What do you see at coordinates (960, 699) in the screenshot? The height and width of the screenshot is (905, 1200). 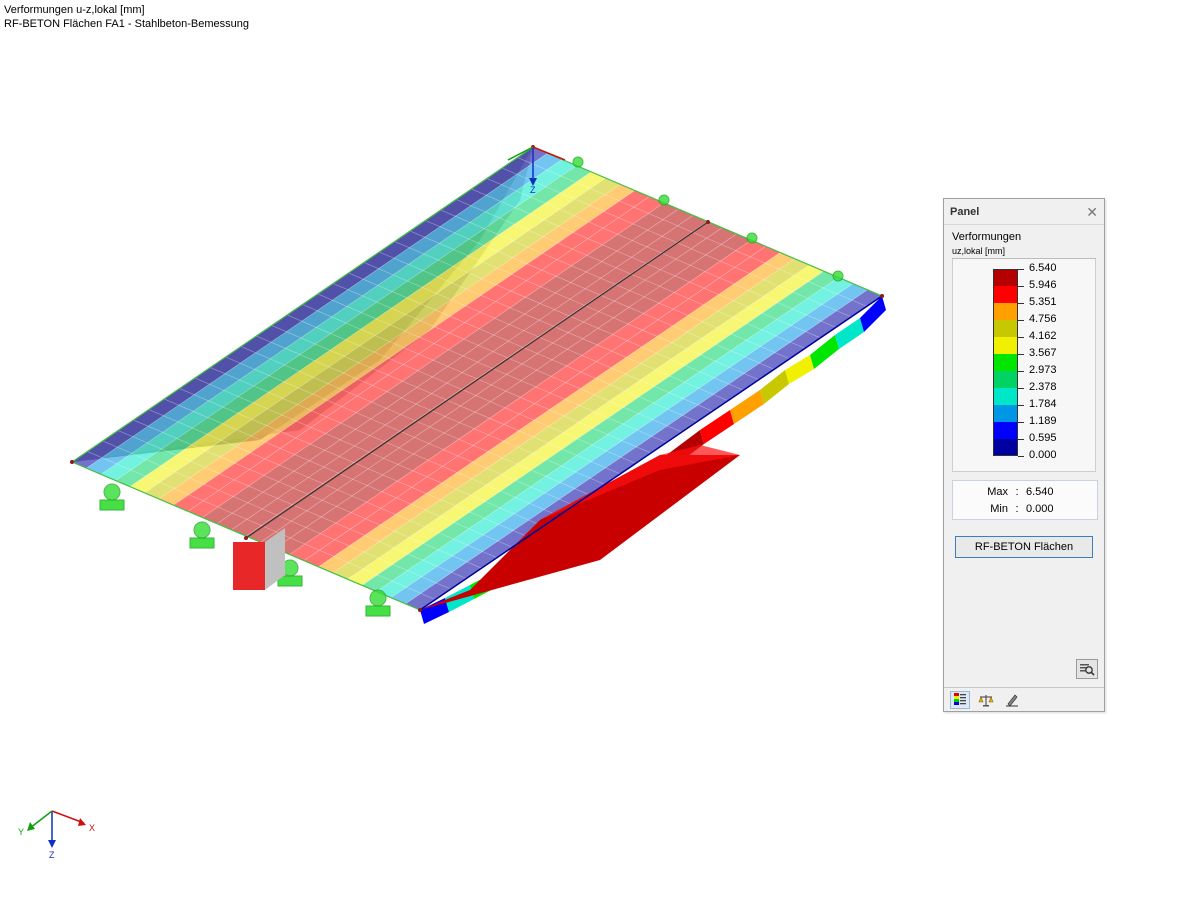 I see `color-scale-icon` at bounding box center [960, 699].